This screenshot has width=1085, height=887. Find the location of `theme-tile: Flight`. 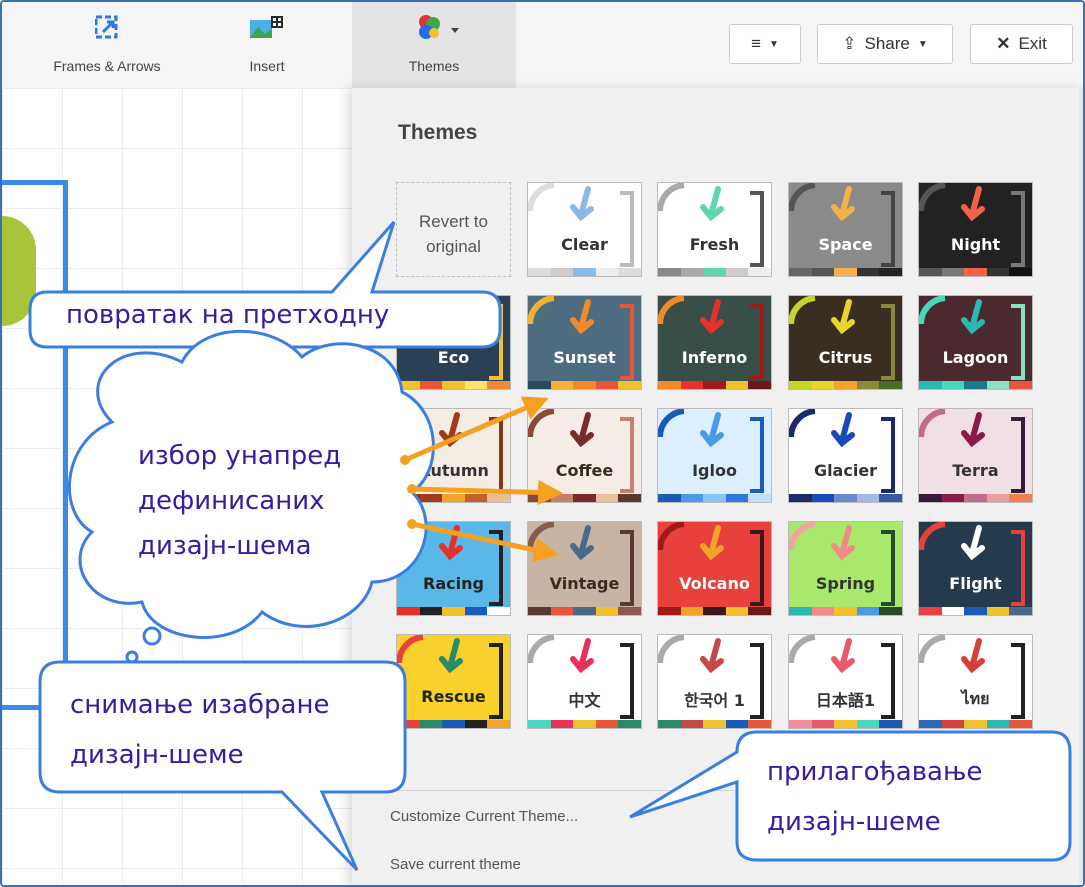

theme-tile: Flight is located at coordinates (975, 568).